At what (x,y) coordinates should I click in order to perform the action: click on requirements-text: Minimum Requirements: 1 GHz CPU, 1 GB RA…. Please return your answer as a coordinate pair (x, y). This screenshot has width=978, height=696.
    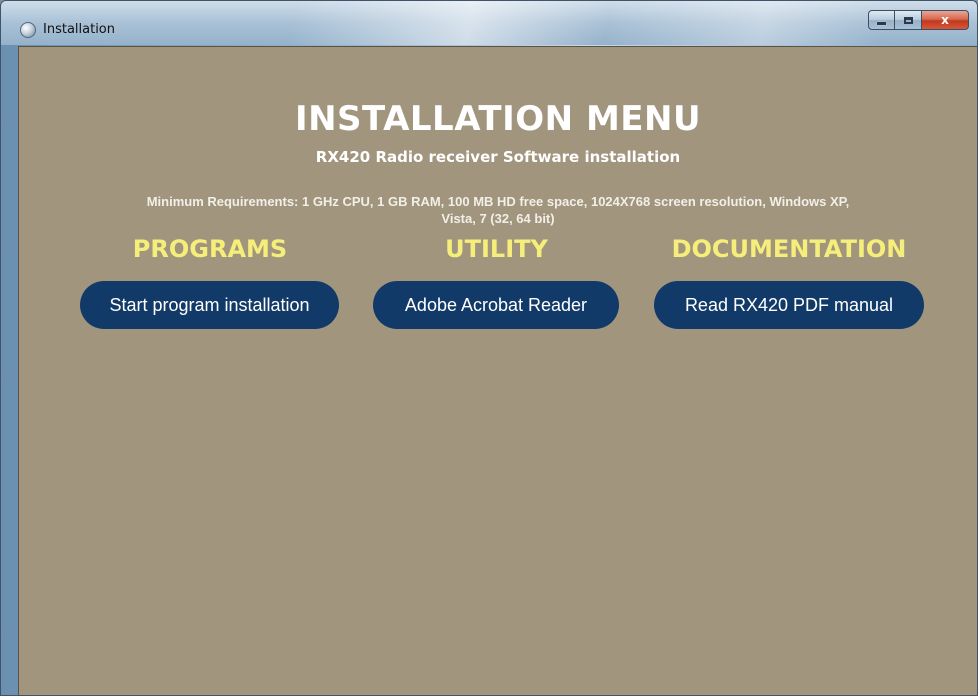
    Looking at the image, I should click on (498, 210).